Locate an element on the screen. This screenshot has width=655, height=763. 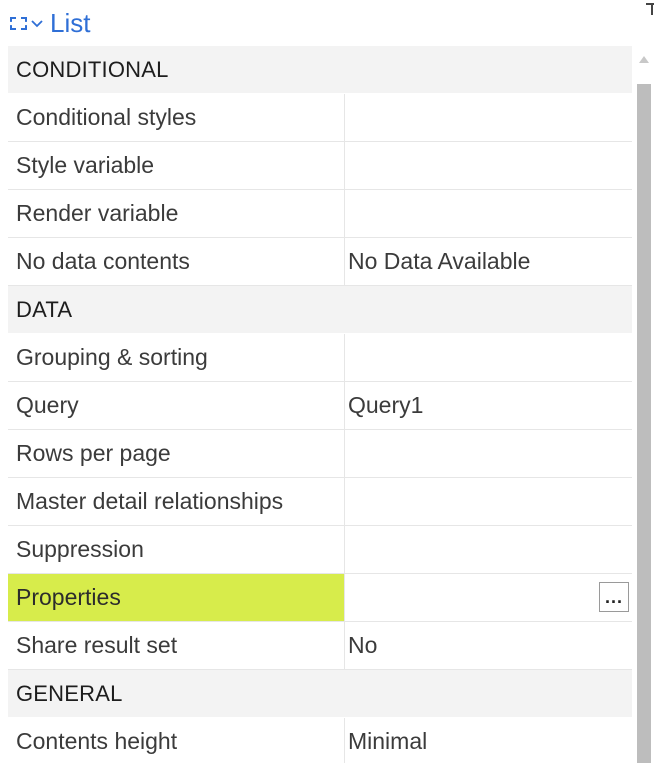
property-name: Properties is located at coordinates (176, 597).